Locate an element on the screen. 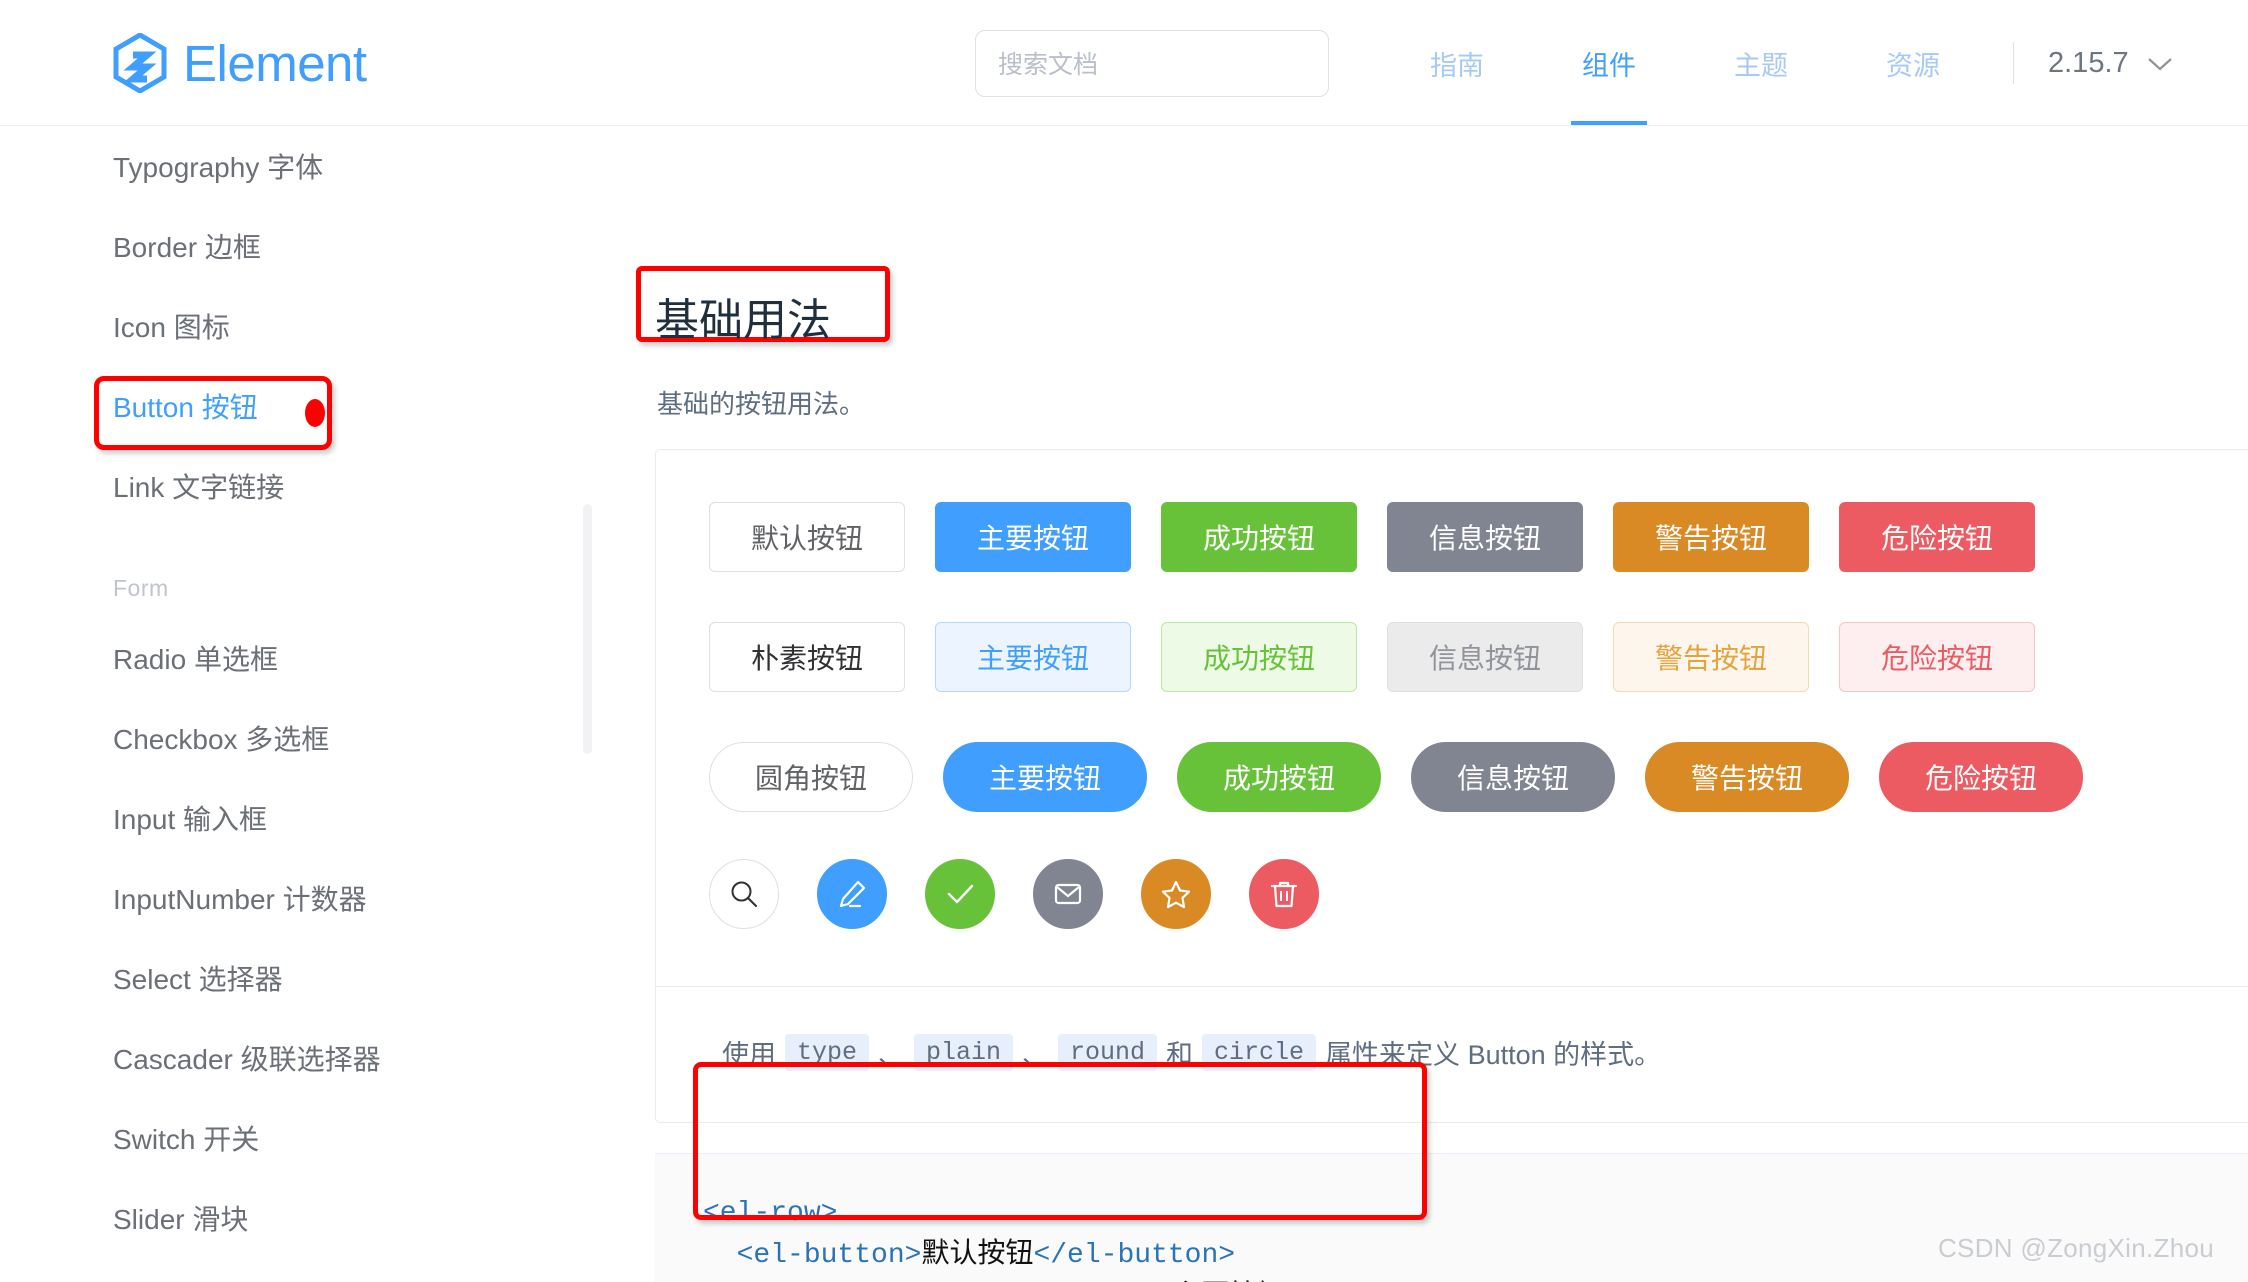  sidebar-item-radio: Radio 单选框 is located at coordinates (300, 658).